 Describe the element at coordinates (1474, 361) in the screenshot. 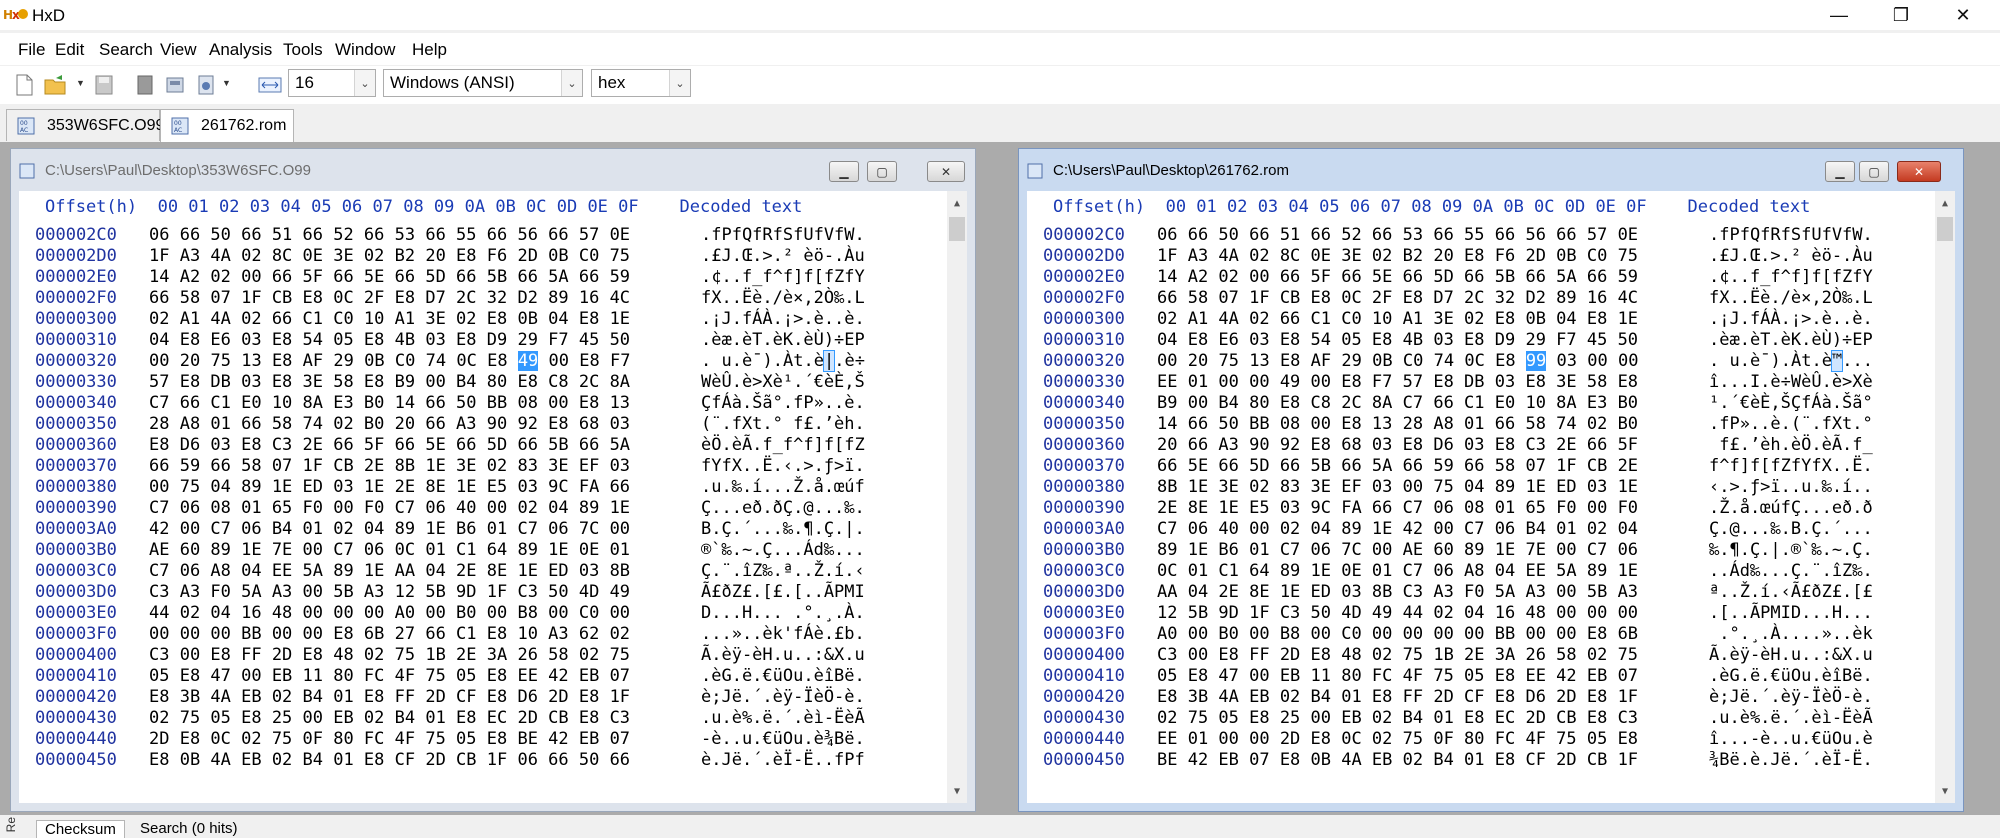

I see `hex-byte: 0C` at that location.